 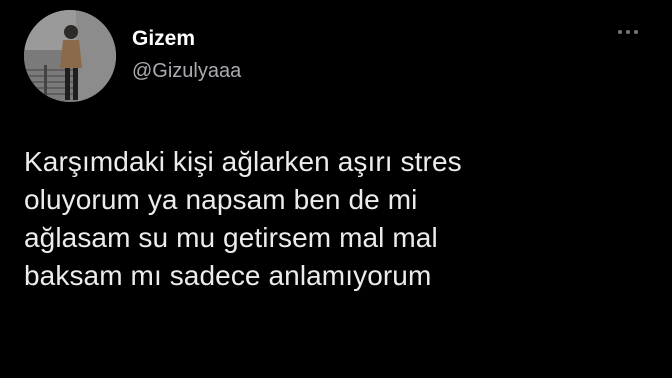 What do you see at coordinates (243, 161) in the screenshot?
I see `tweet-text-line: Karşımdaki kişi ağlarken aşırı stres` at bounding box center [243, 161].